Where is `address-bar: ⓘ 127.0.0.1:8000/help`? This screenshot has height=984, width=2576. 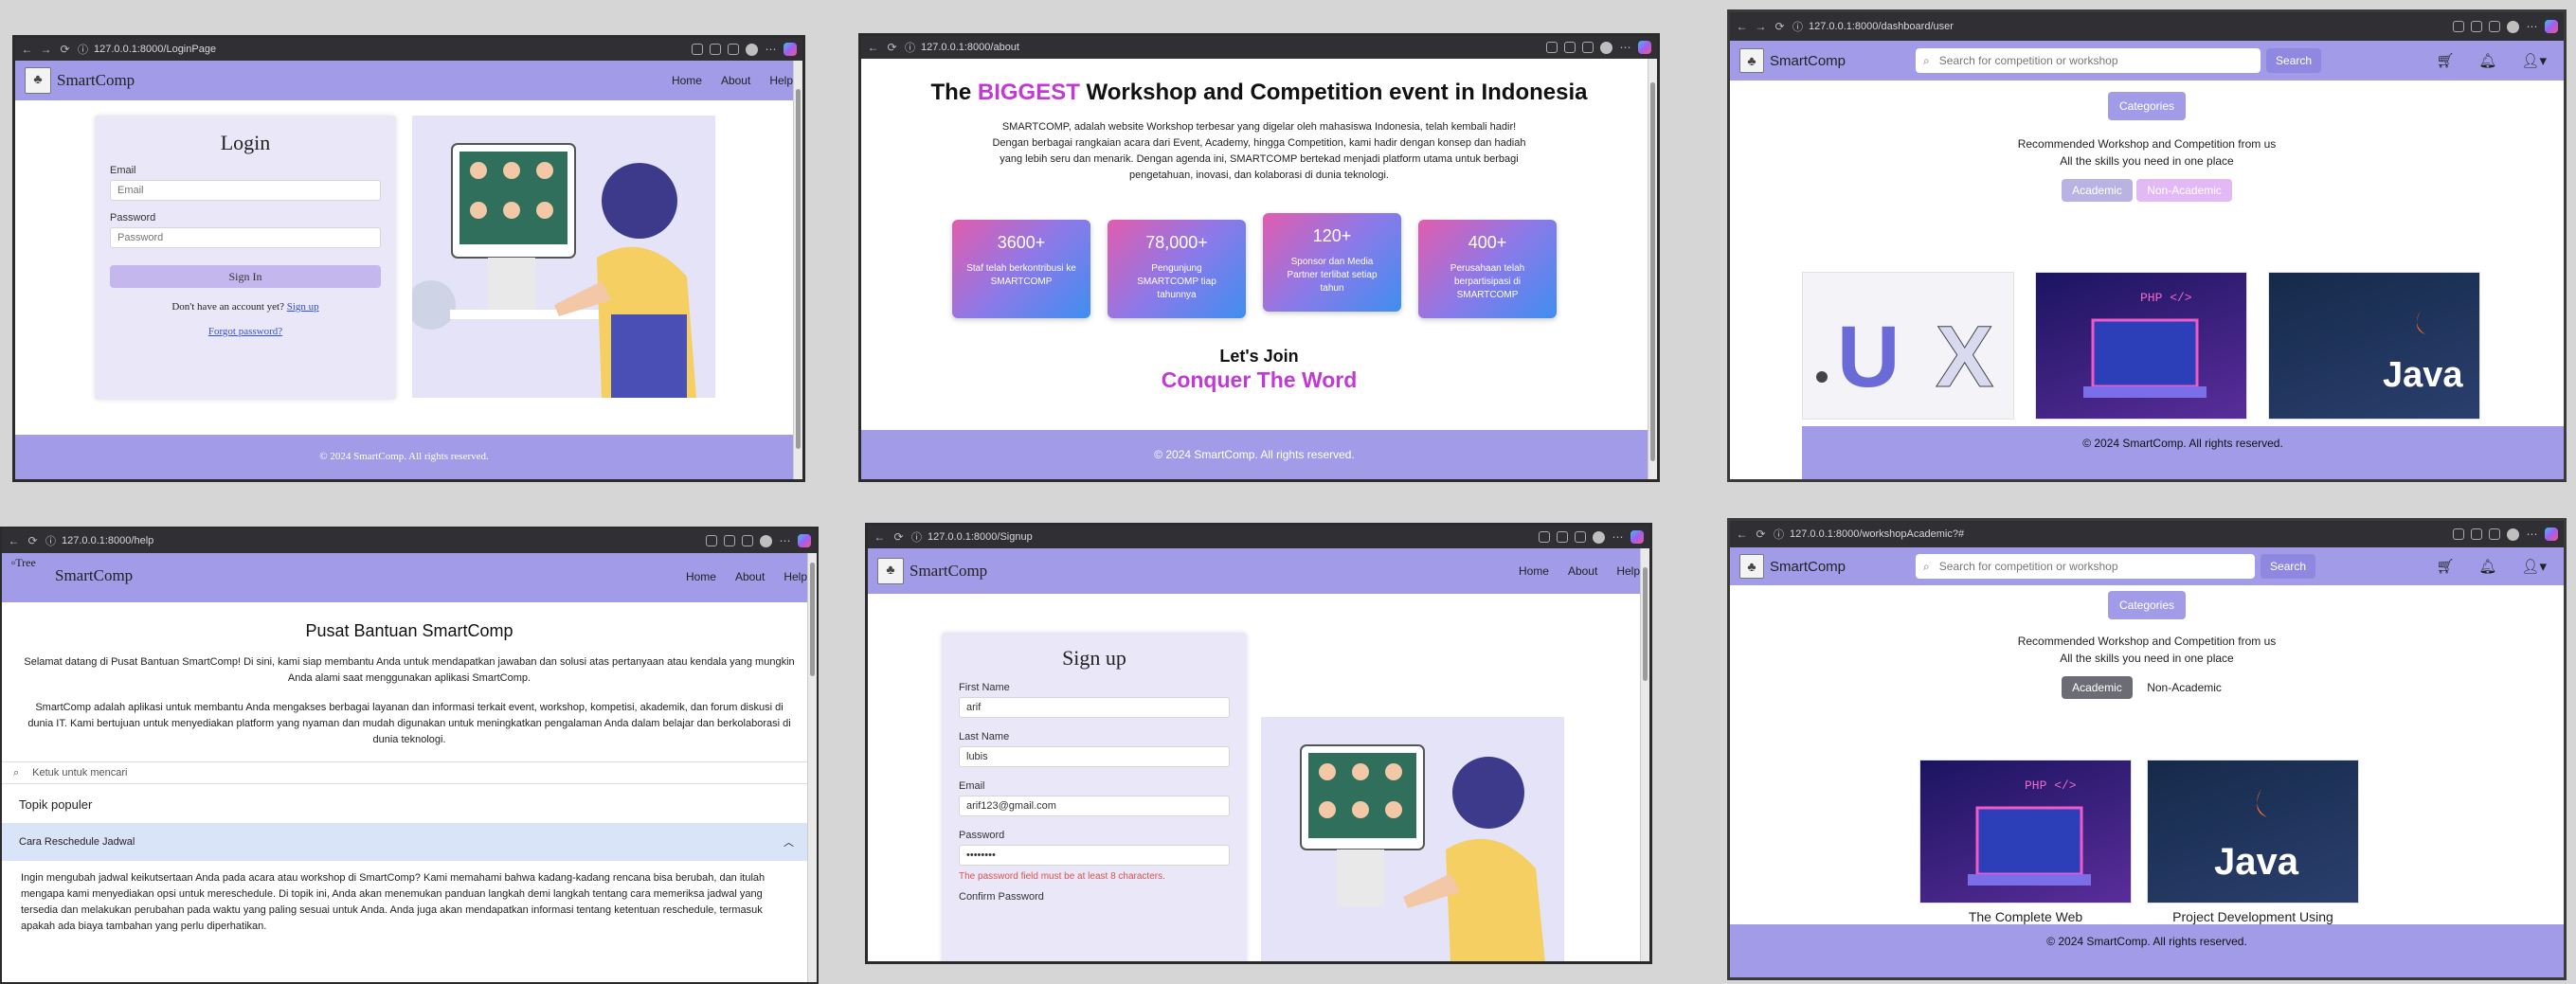
address-bar: ⓘ 127.0.0.1:8000/help is located at coordinates (372, 540).